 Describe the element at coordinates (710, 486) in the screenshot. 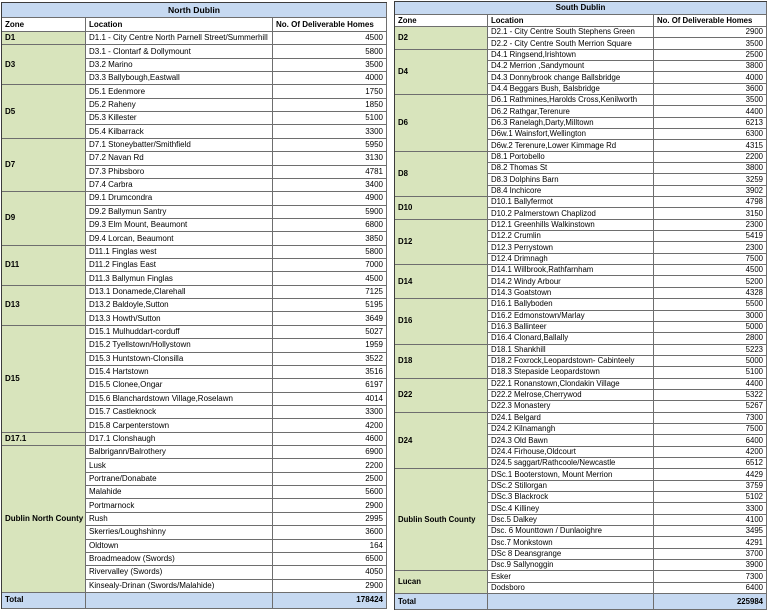

I see `homes-cell: 3759` at that location.